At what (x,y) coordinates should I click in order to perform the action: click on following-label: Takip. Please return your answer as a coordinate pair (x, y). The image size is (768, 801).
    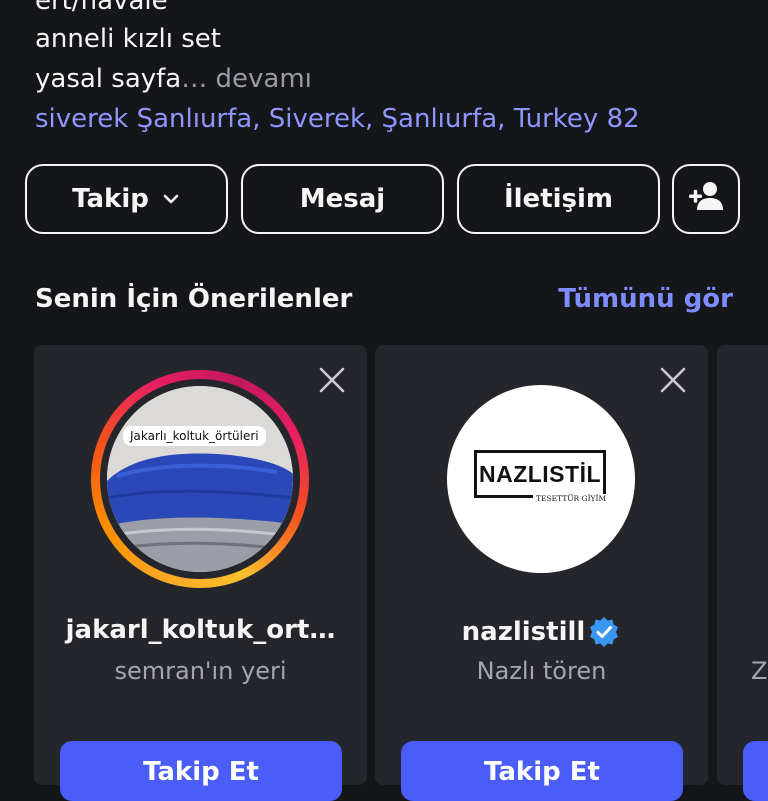
    Looking at the image, I should click on (110, 199).